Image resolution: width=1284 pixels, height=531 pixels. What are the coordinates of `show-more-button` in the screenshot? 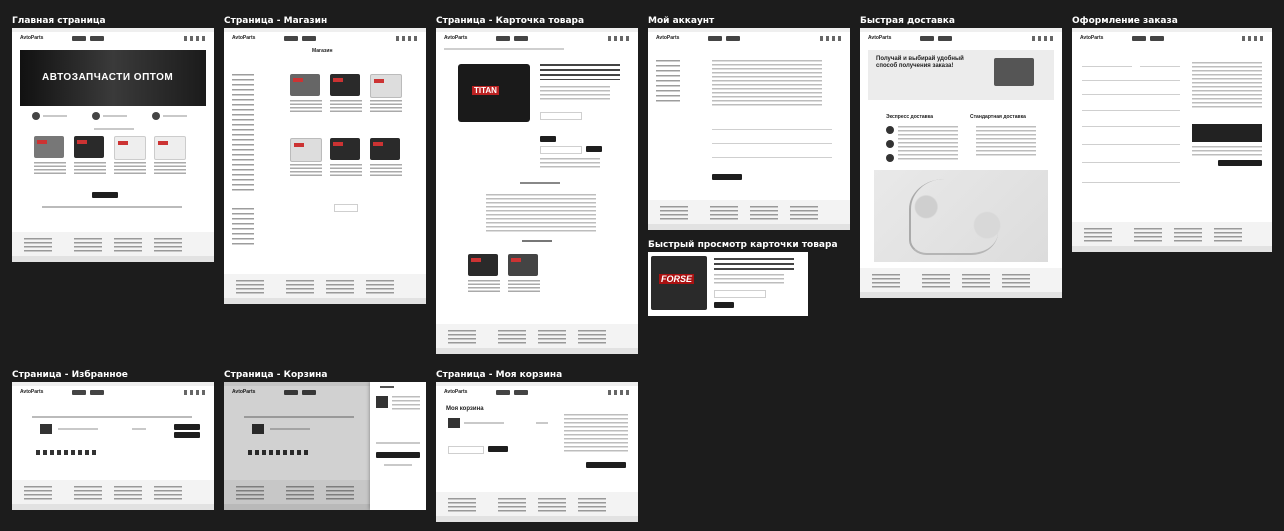 It's located at (105, 195).